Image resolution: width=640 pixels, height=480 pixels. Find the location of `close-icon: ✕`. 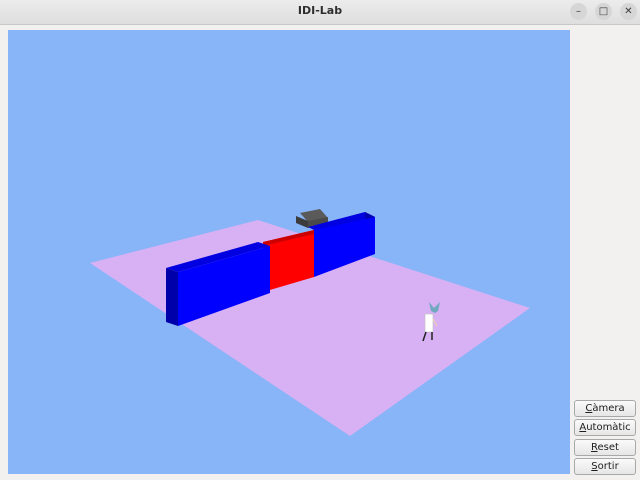

close-icon: ✕ is located at coordinates (628, 11).